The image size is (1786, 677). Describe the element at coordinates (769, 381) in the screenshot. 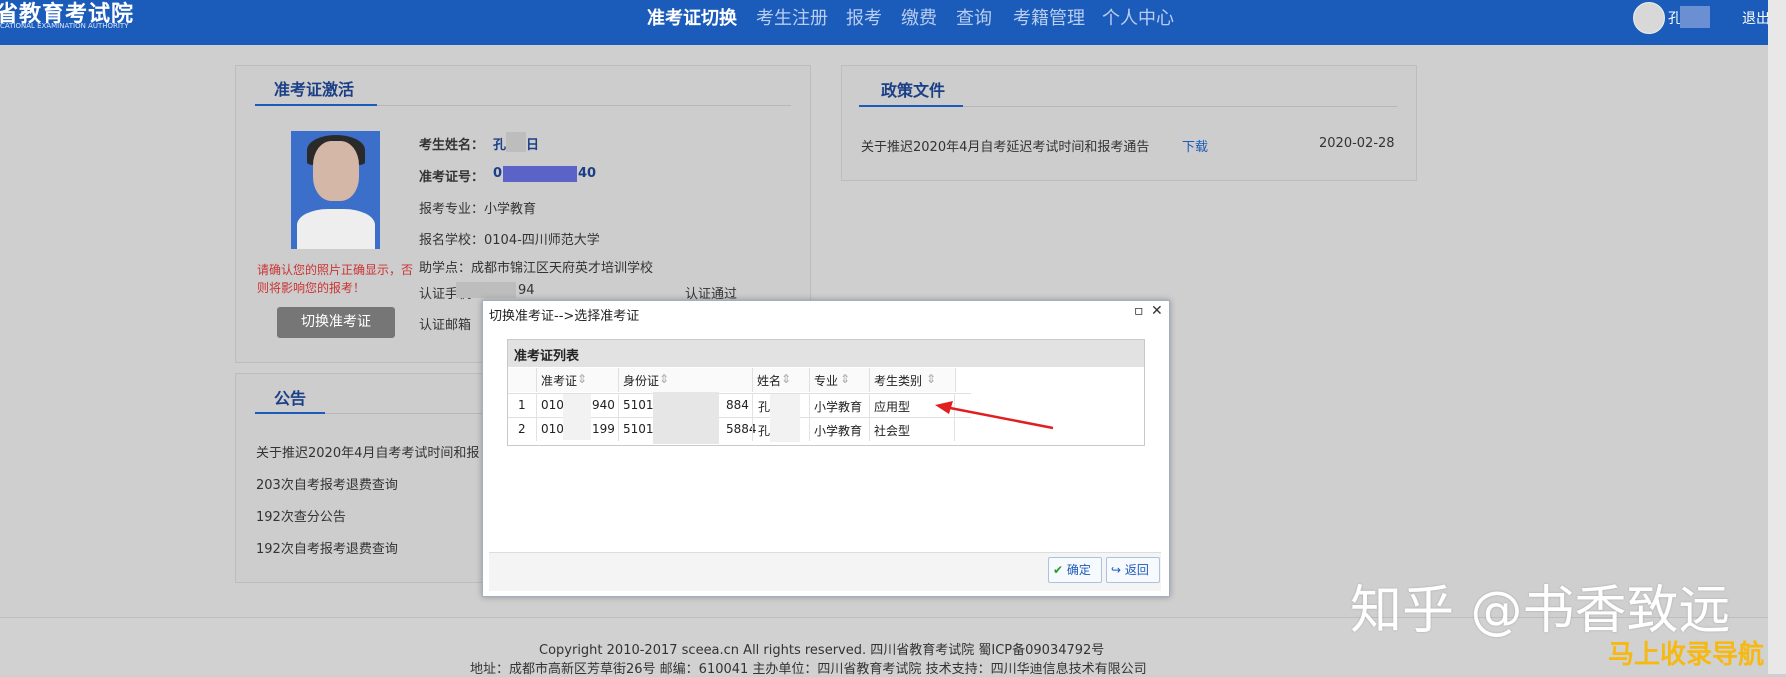

I see `col-name-label: 姓名` at that location.